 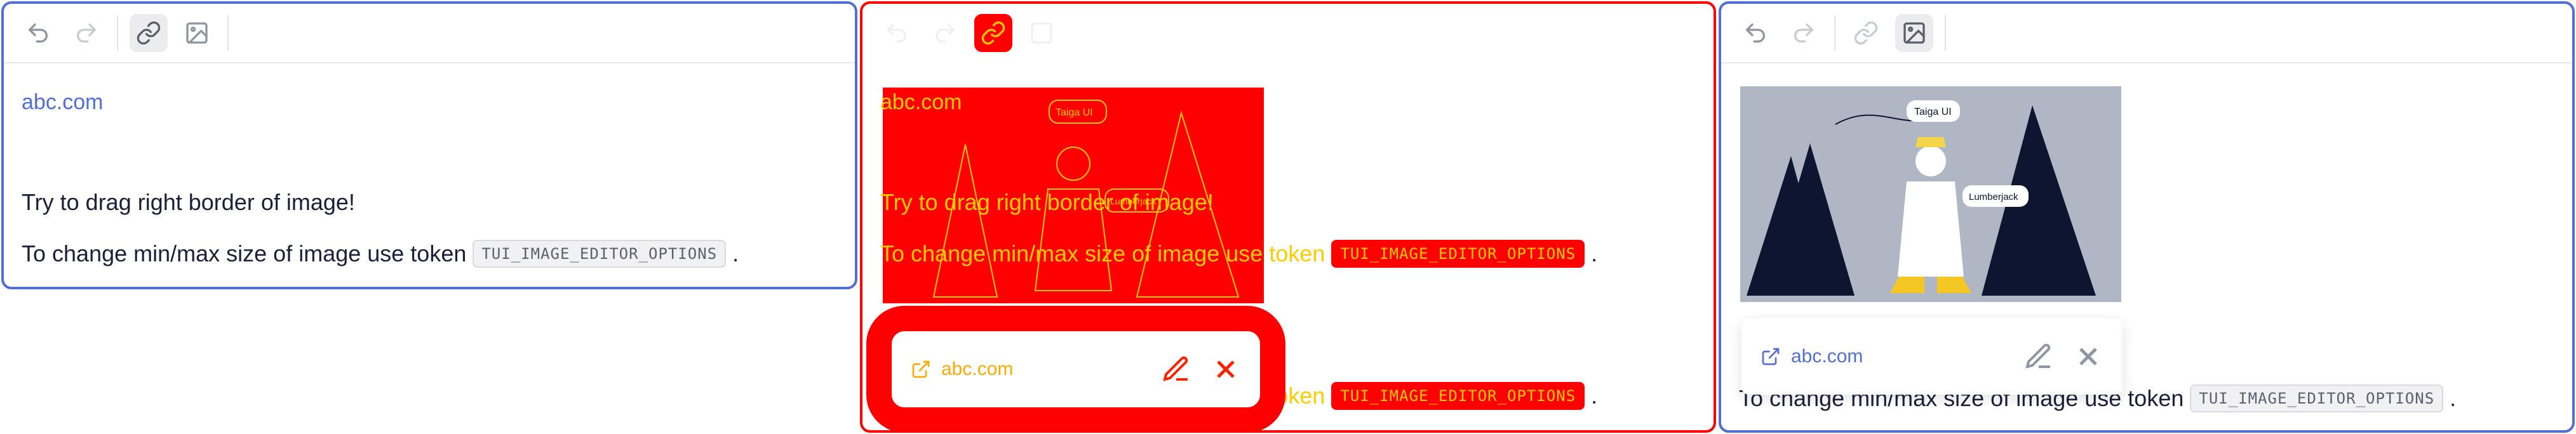 I want to click on editor-image: Taiga UI Lumberjack, so click(x=1930, y=194).